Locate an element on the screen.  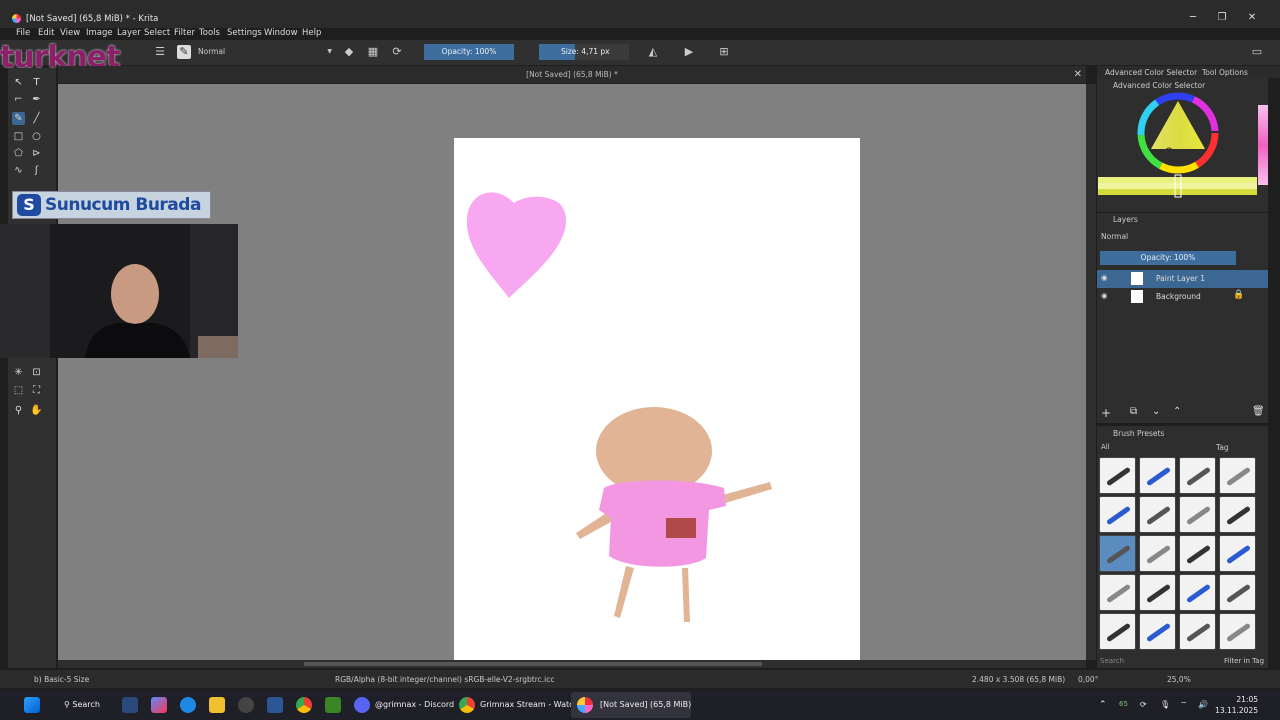
select-shapes-icon: ↖ is located at coordinates (18, 82).